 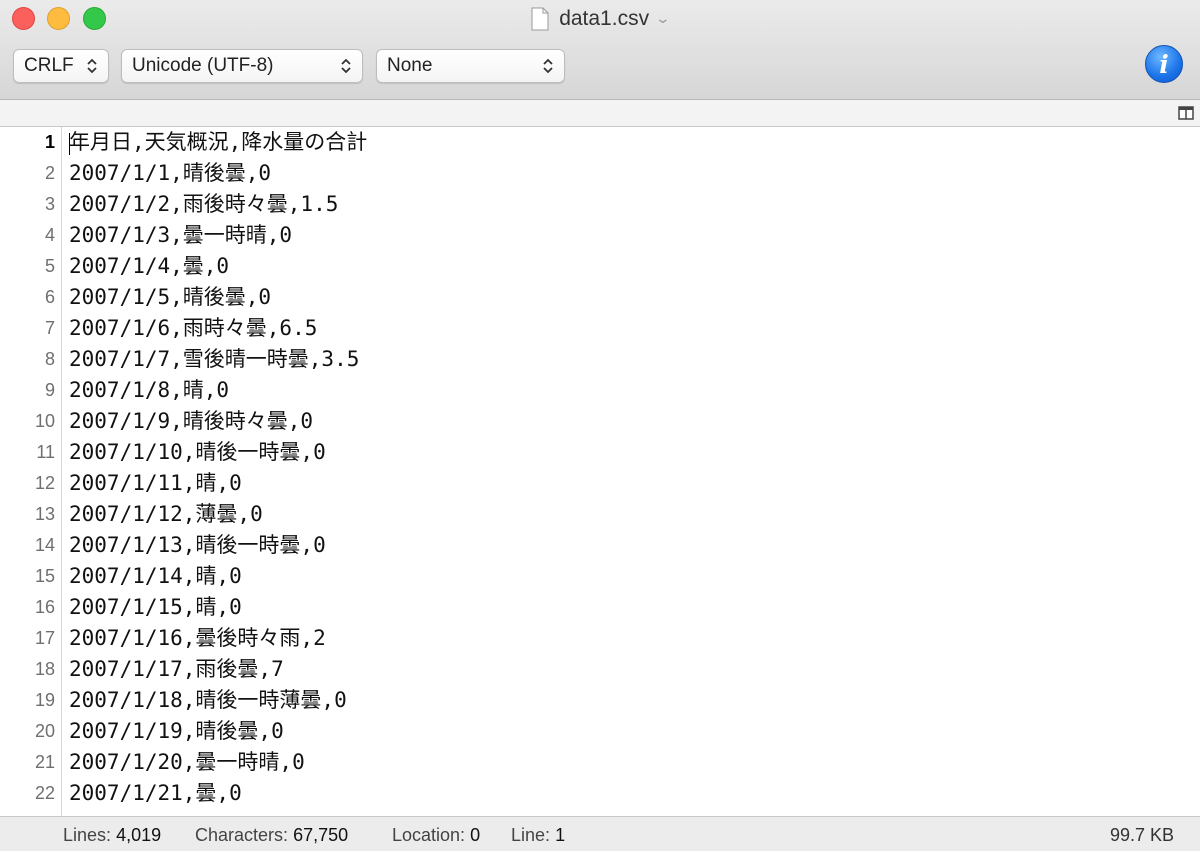 I want to click on text-line: 9 2007/1/8,晴,0, so click(x=600, y=390).